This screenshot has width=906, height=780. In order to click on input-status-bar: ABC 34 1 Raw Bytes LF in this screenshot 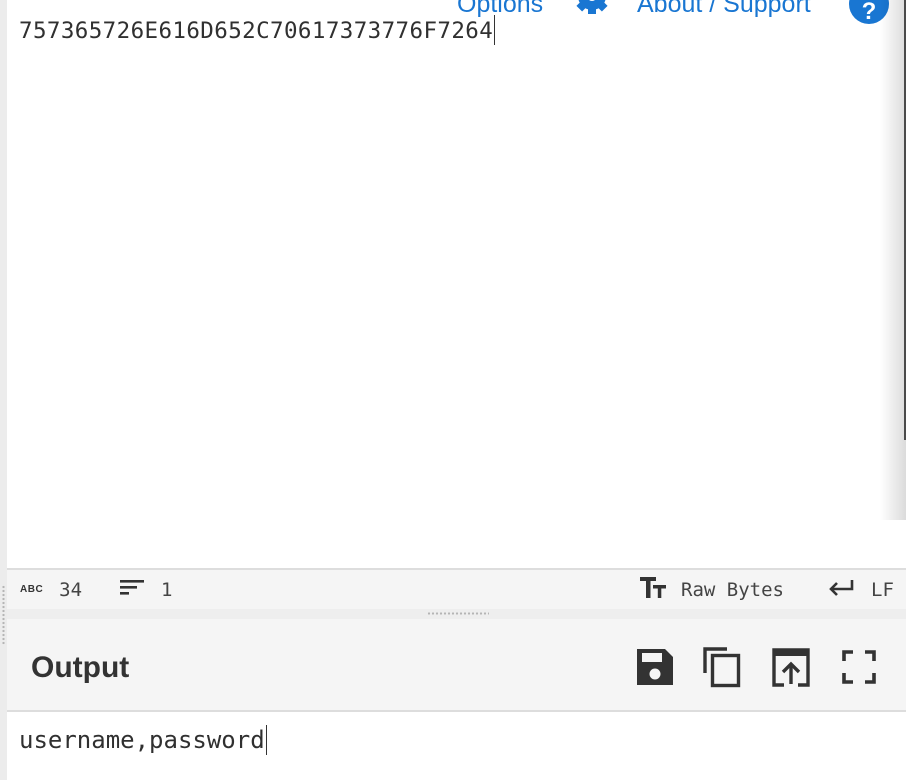, I will do `click(456, 588)`.